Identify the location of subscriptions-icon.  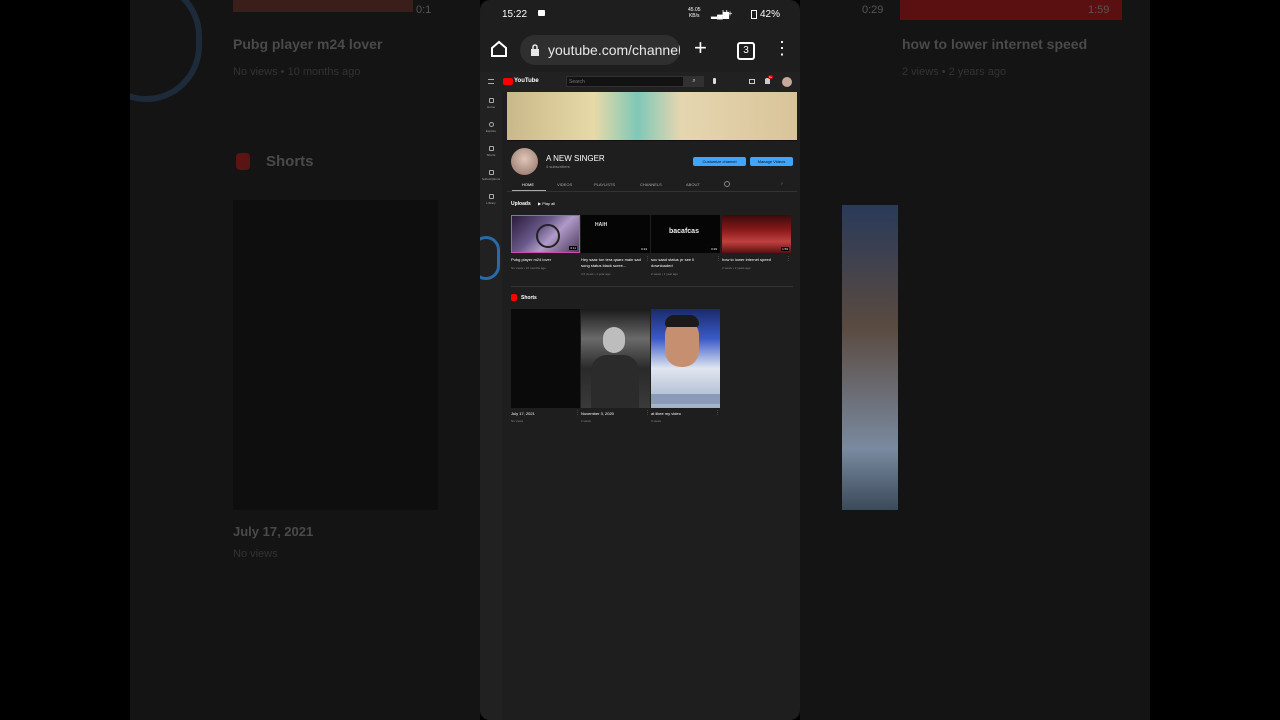
(491, 172).